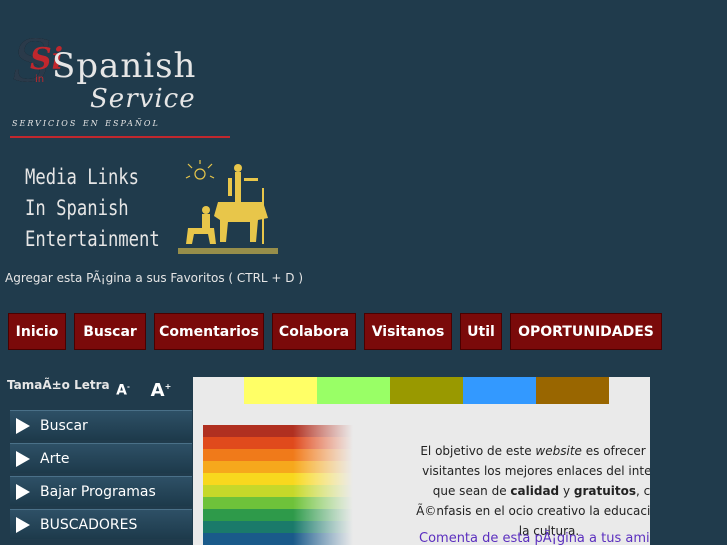 This screenshot has width=727, height=545. What do you see at coordinates (61, 385) in the screenshot?
I see `font-size-label: TamaÃ±o Letra:` at bounding box center [61, 385].